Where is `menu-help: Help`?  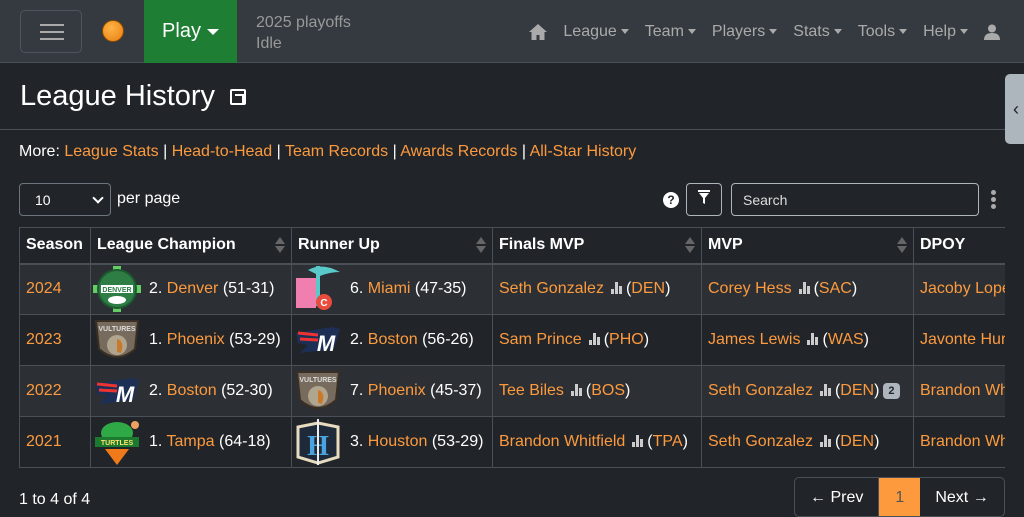
menu-help: Help is located at coordinates (945, 32).